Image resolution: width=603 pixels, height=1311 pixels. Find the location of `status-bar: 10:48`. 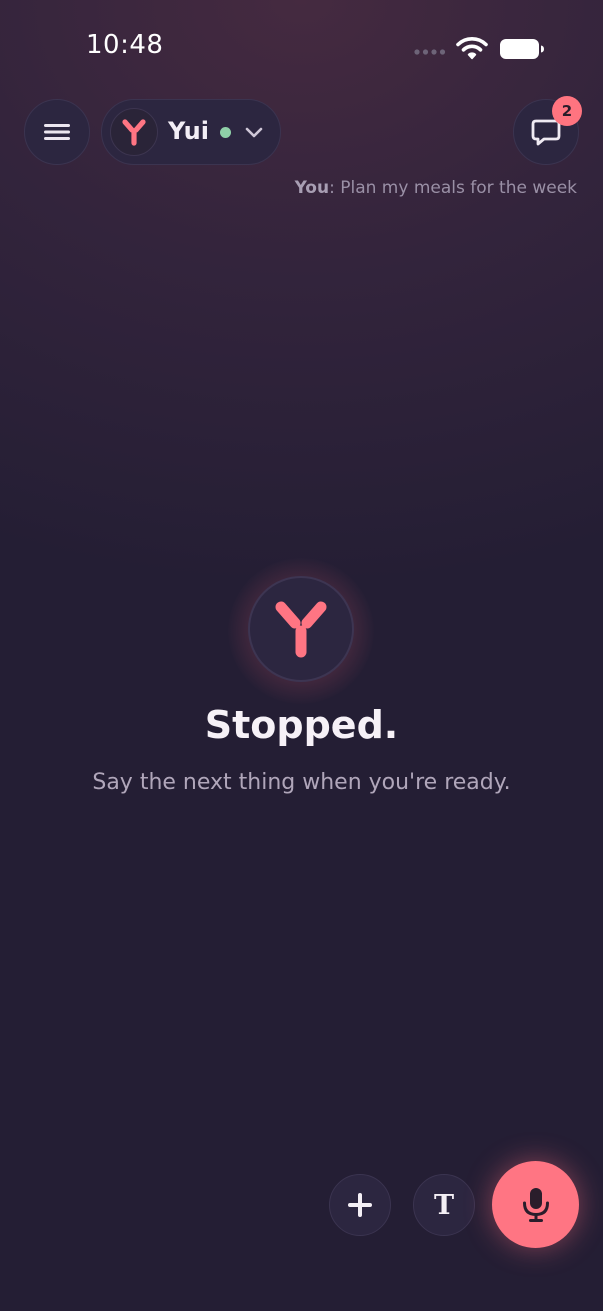

status-bar: 10:48 is located at coordinates (301, 48).